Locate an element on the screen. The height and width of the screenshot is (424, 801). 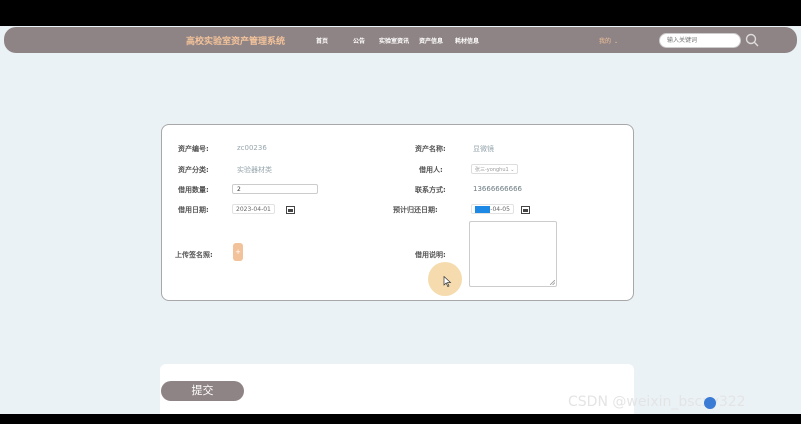
top-nav-bar: 高校实验室资产管理系统 首页 公告 实验室资讯 资产信息 耗材信息 我的 ⌄ is located at coordinates (400, 40).